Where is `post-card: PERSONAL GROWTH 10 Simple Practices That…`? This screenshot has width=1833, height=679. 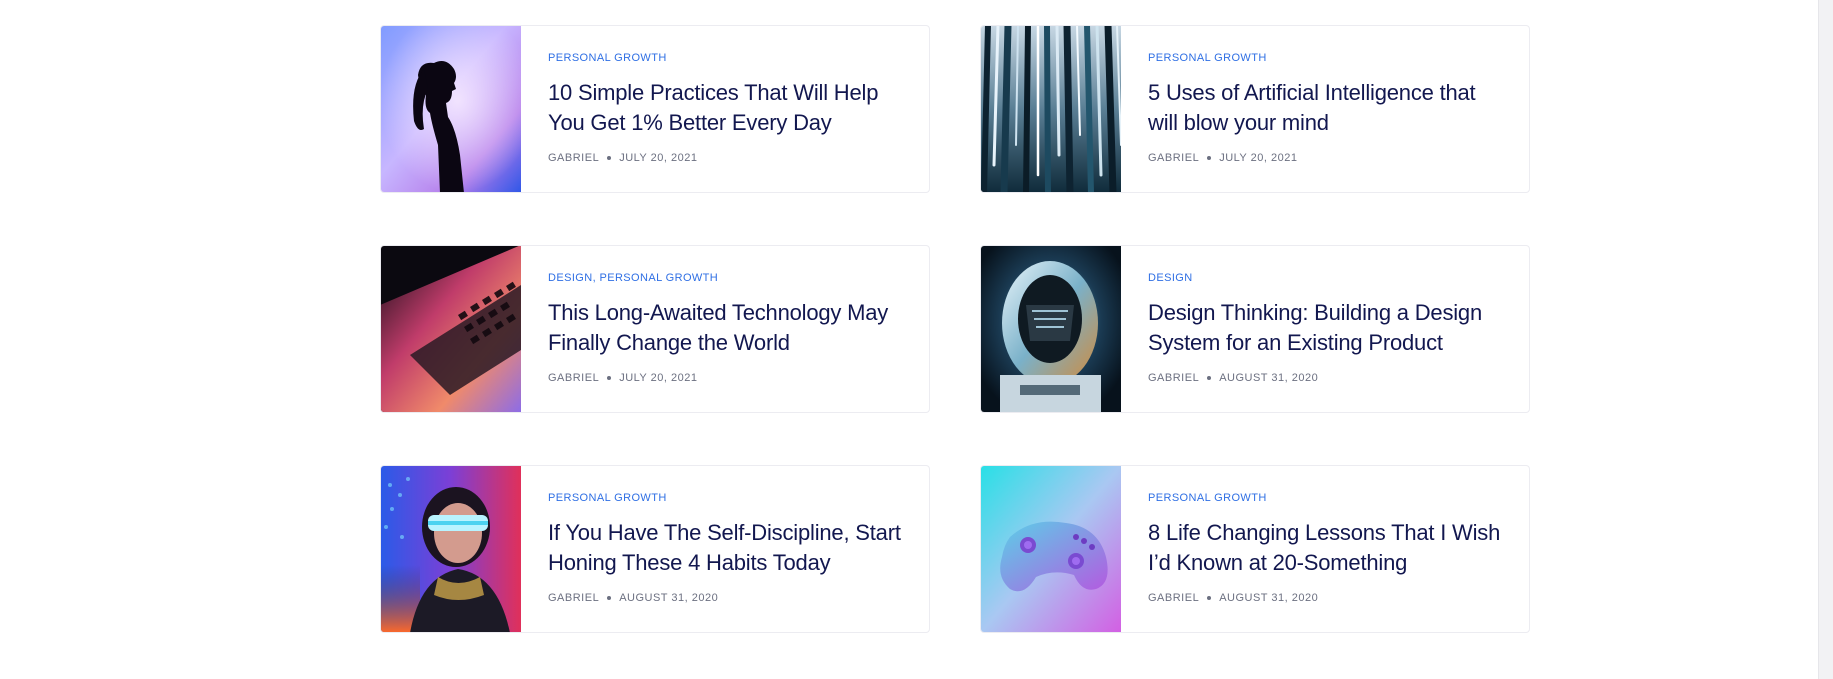
post-card: PERSONAL GROWTH 10 Simple Practices That… is located at coordinates (655, 109).